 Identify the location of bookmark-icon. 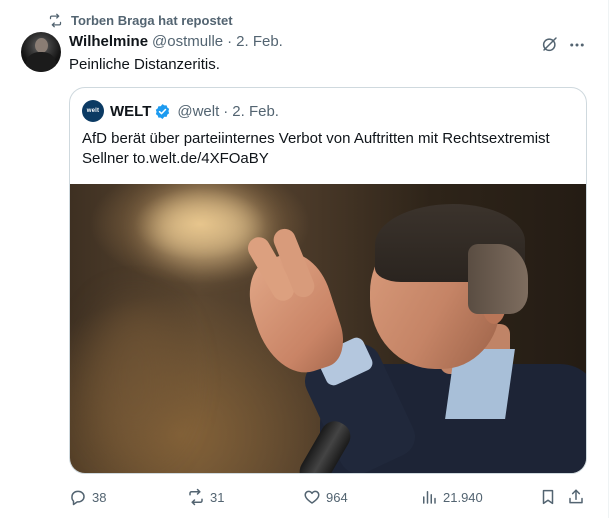
(548, 497).